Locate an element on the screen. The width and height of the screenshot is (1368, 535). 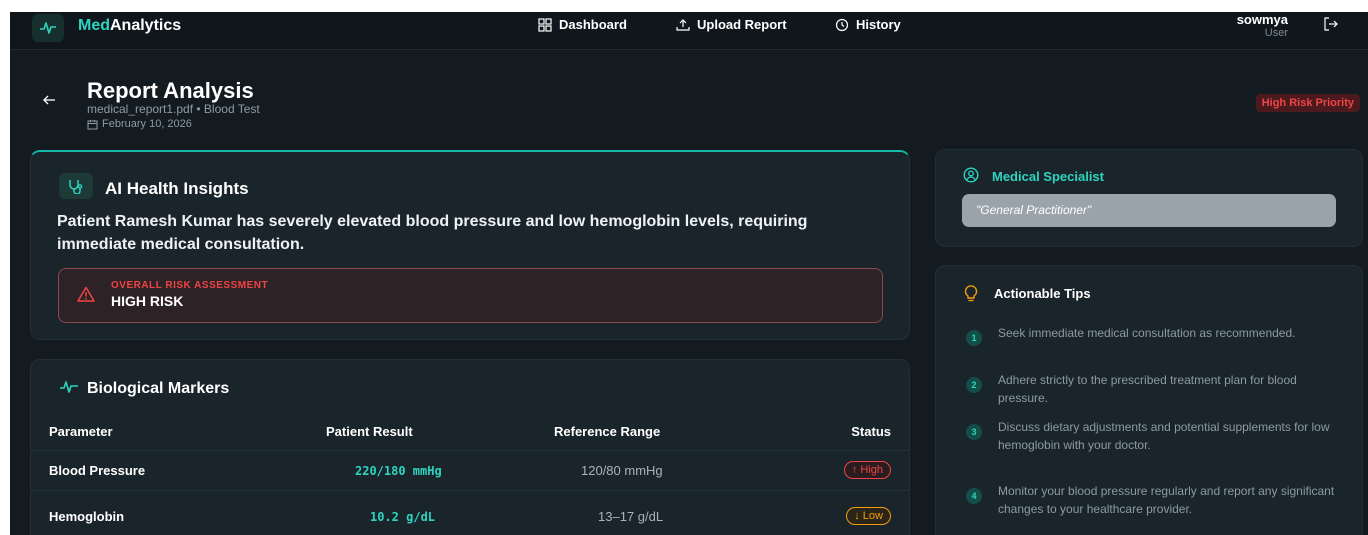
column-header-reference-range: Reference Range is located at coordinates (607, 431).